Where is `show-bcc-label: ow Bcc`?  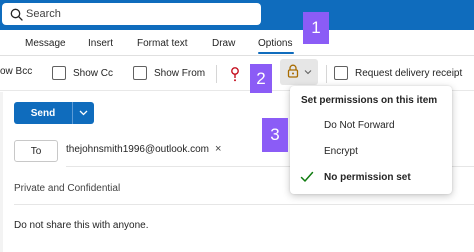 show-bcc-label: ow Bcc is located at coordinates (16, 71).